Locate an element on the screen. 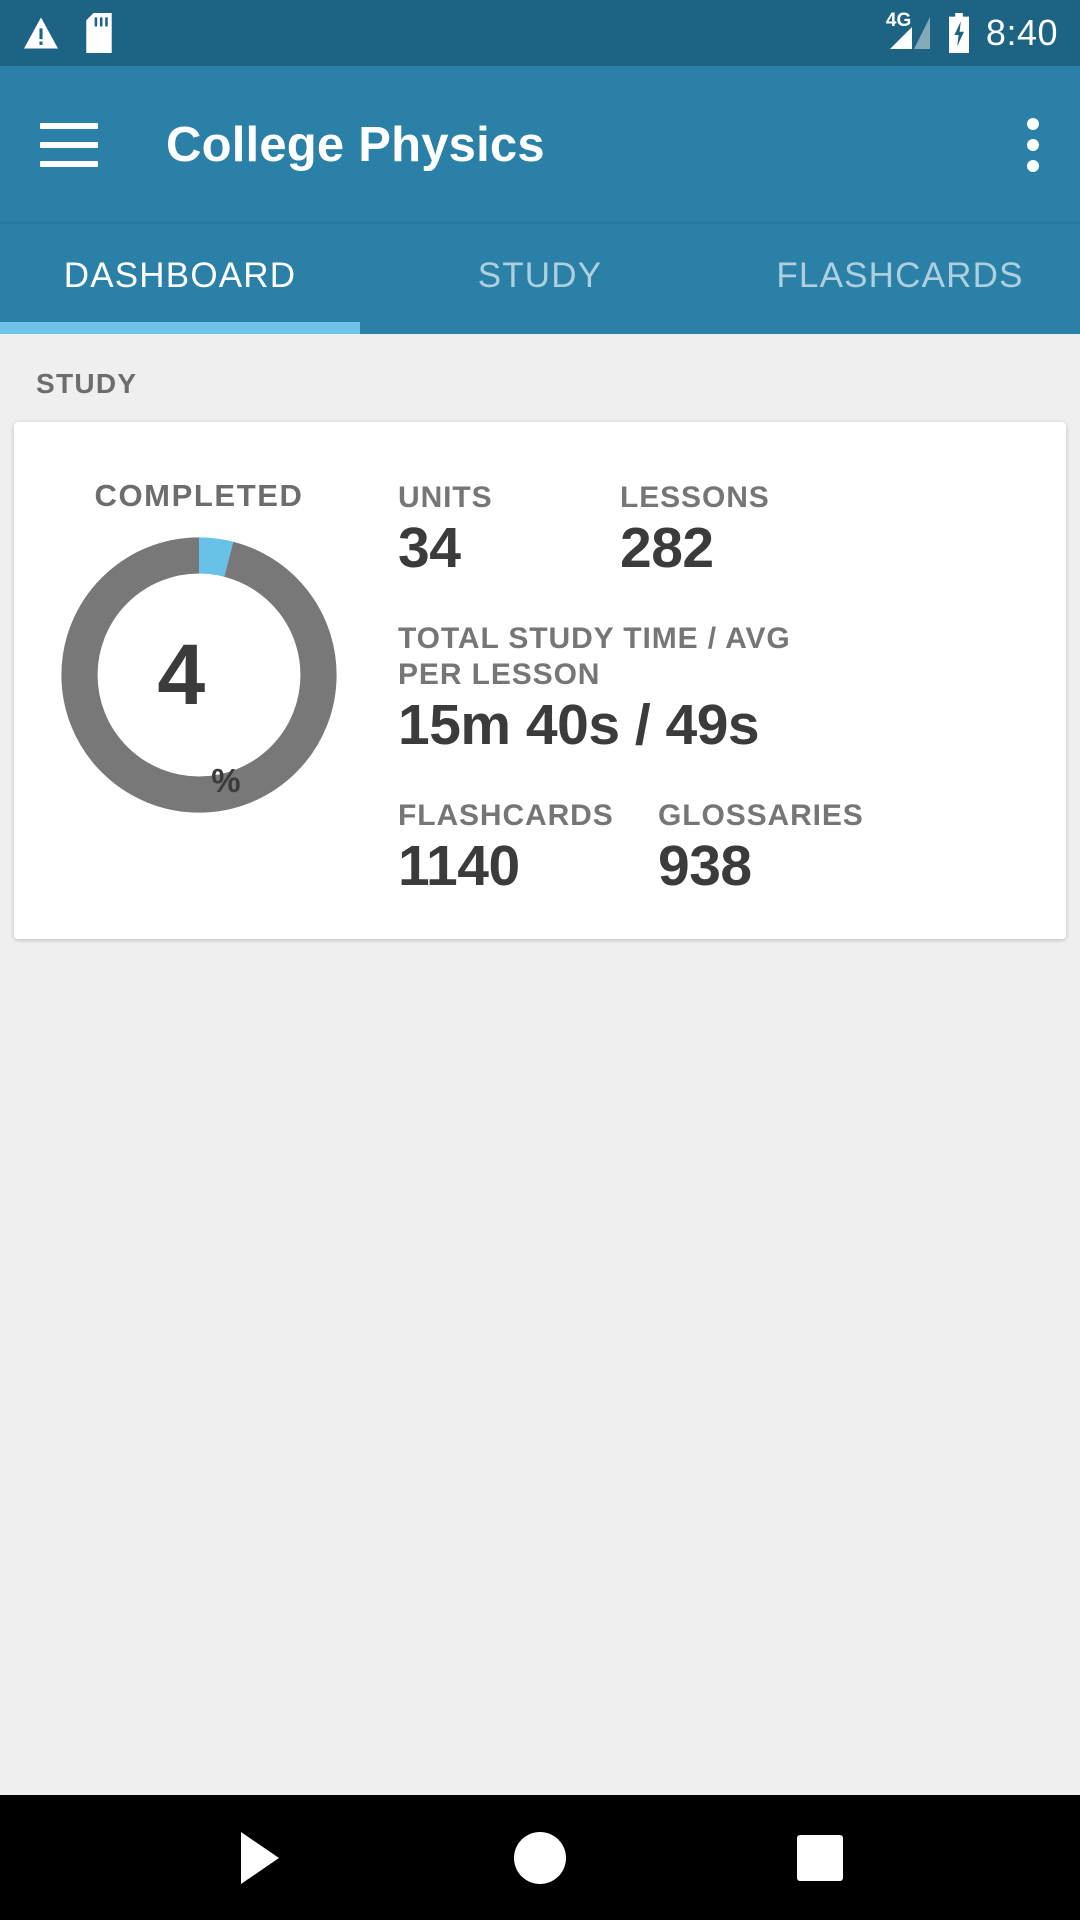  completed-donut-chart: COMPLETED 4 % is located at coordinates (199, 680).